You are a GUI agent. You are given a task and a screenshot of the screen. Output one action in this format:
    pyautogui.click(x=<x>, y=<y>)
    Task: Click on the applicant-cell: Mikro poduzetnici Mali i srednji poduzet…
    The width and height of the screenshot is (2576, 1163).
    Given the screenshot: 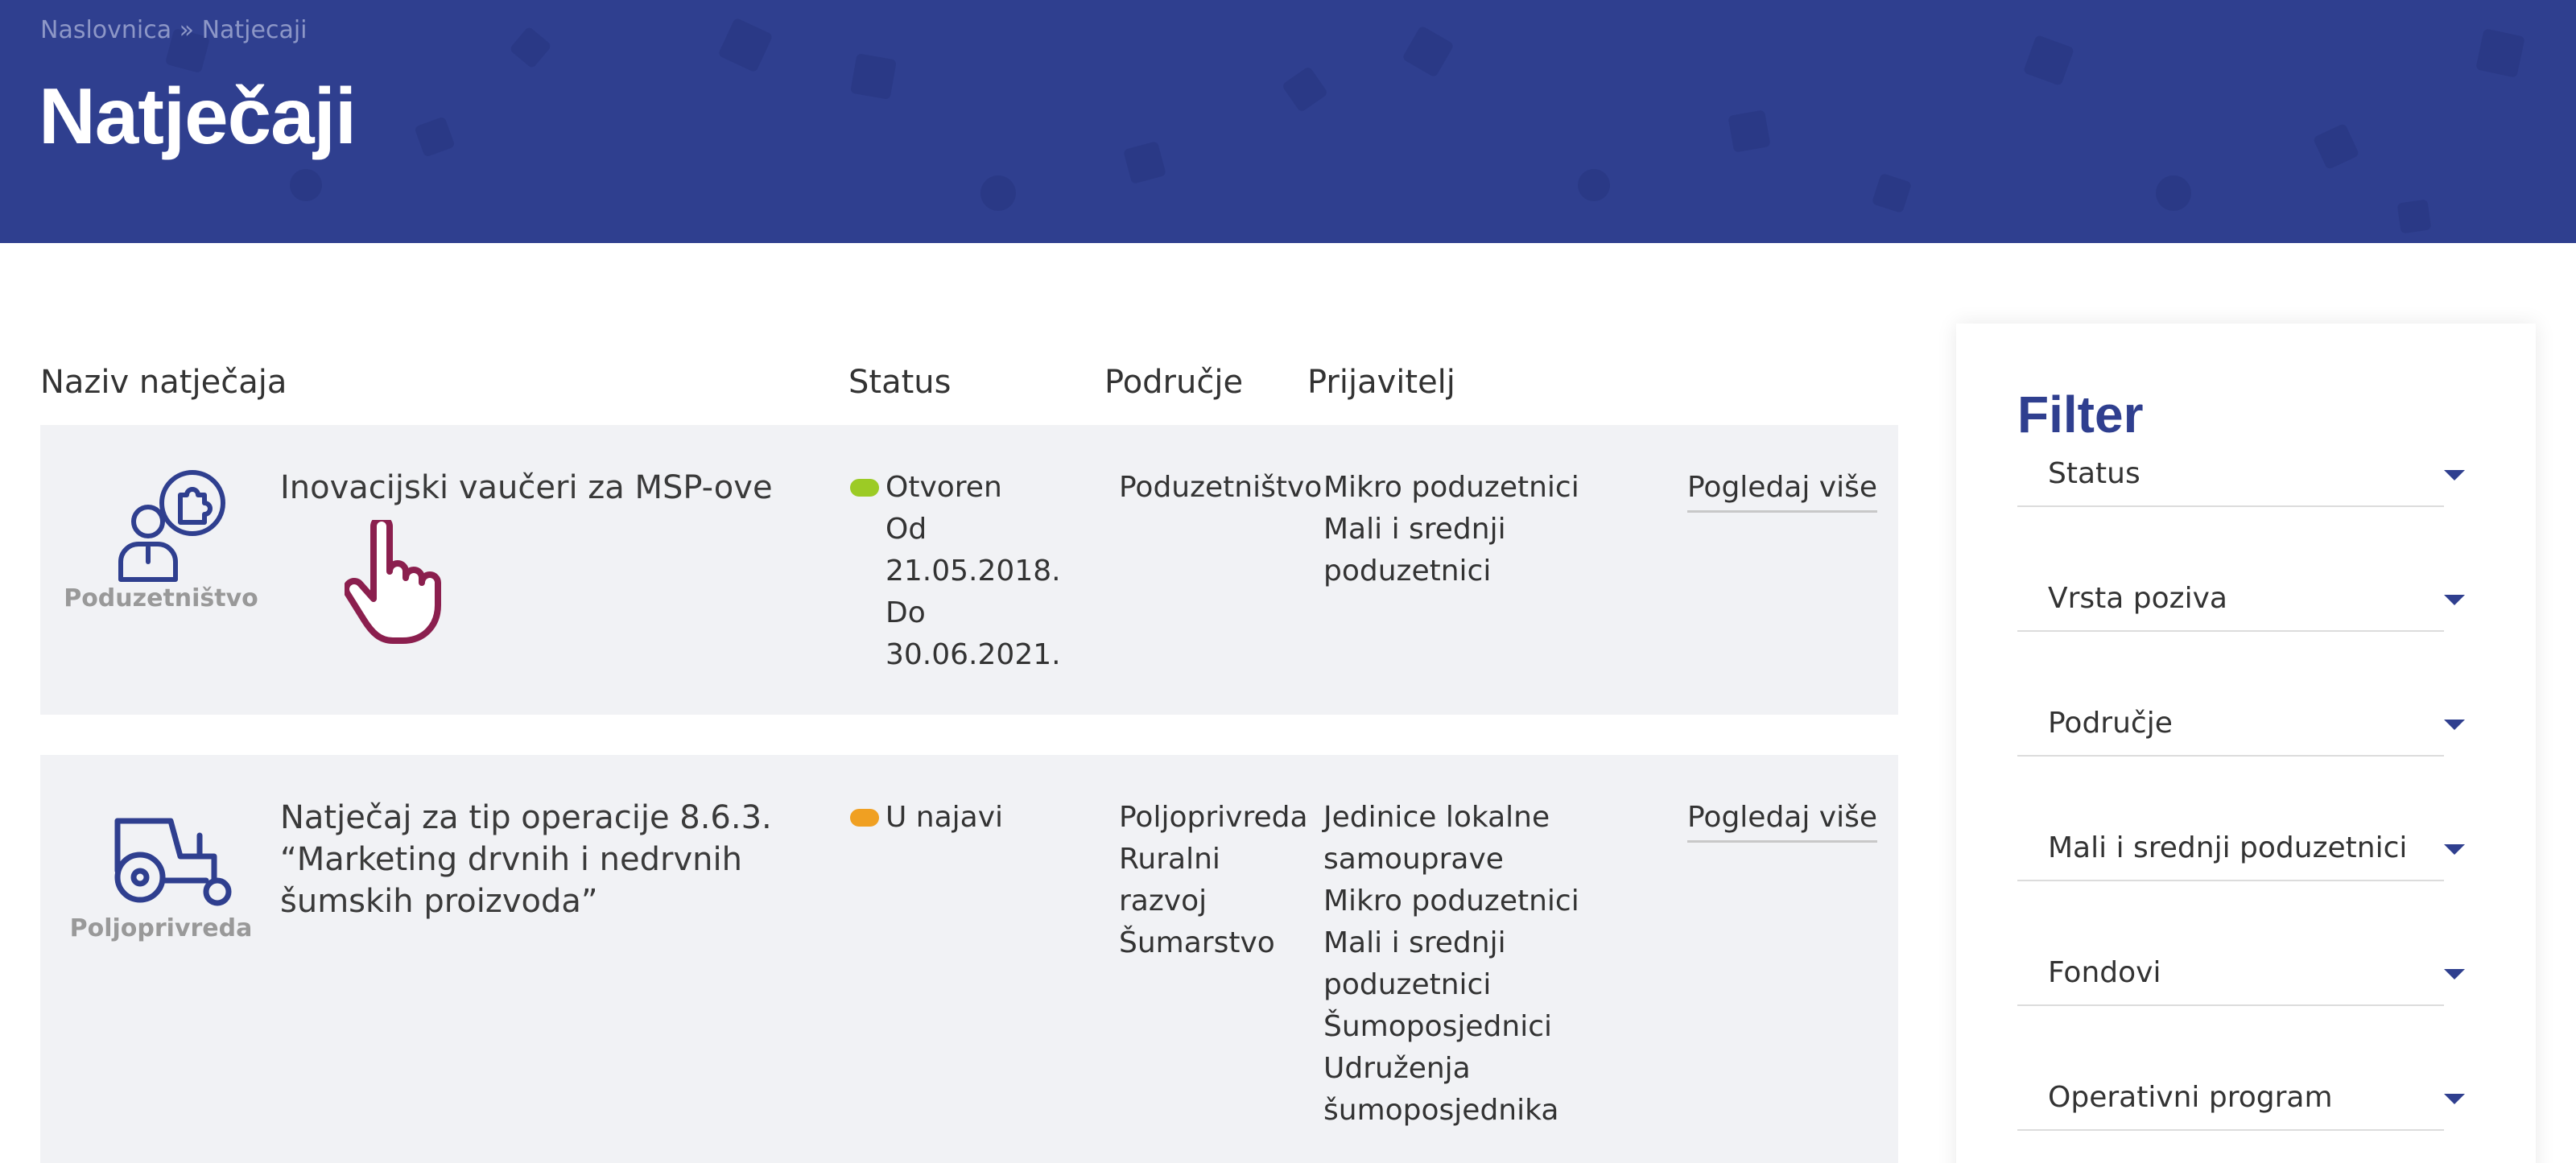 What is the action you would take?
    pyautogui.click(x=1452, y=529)
    